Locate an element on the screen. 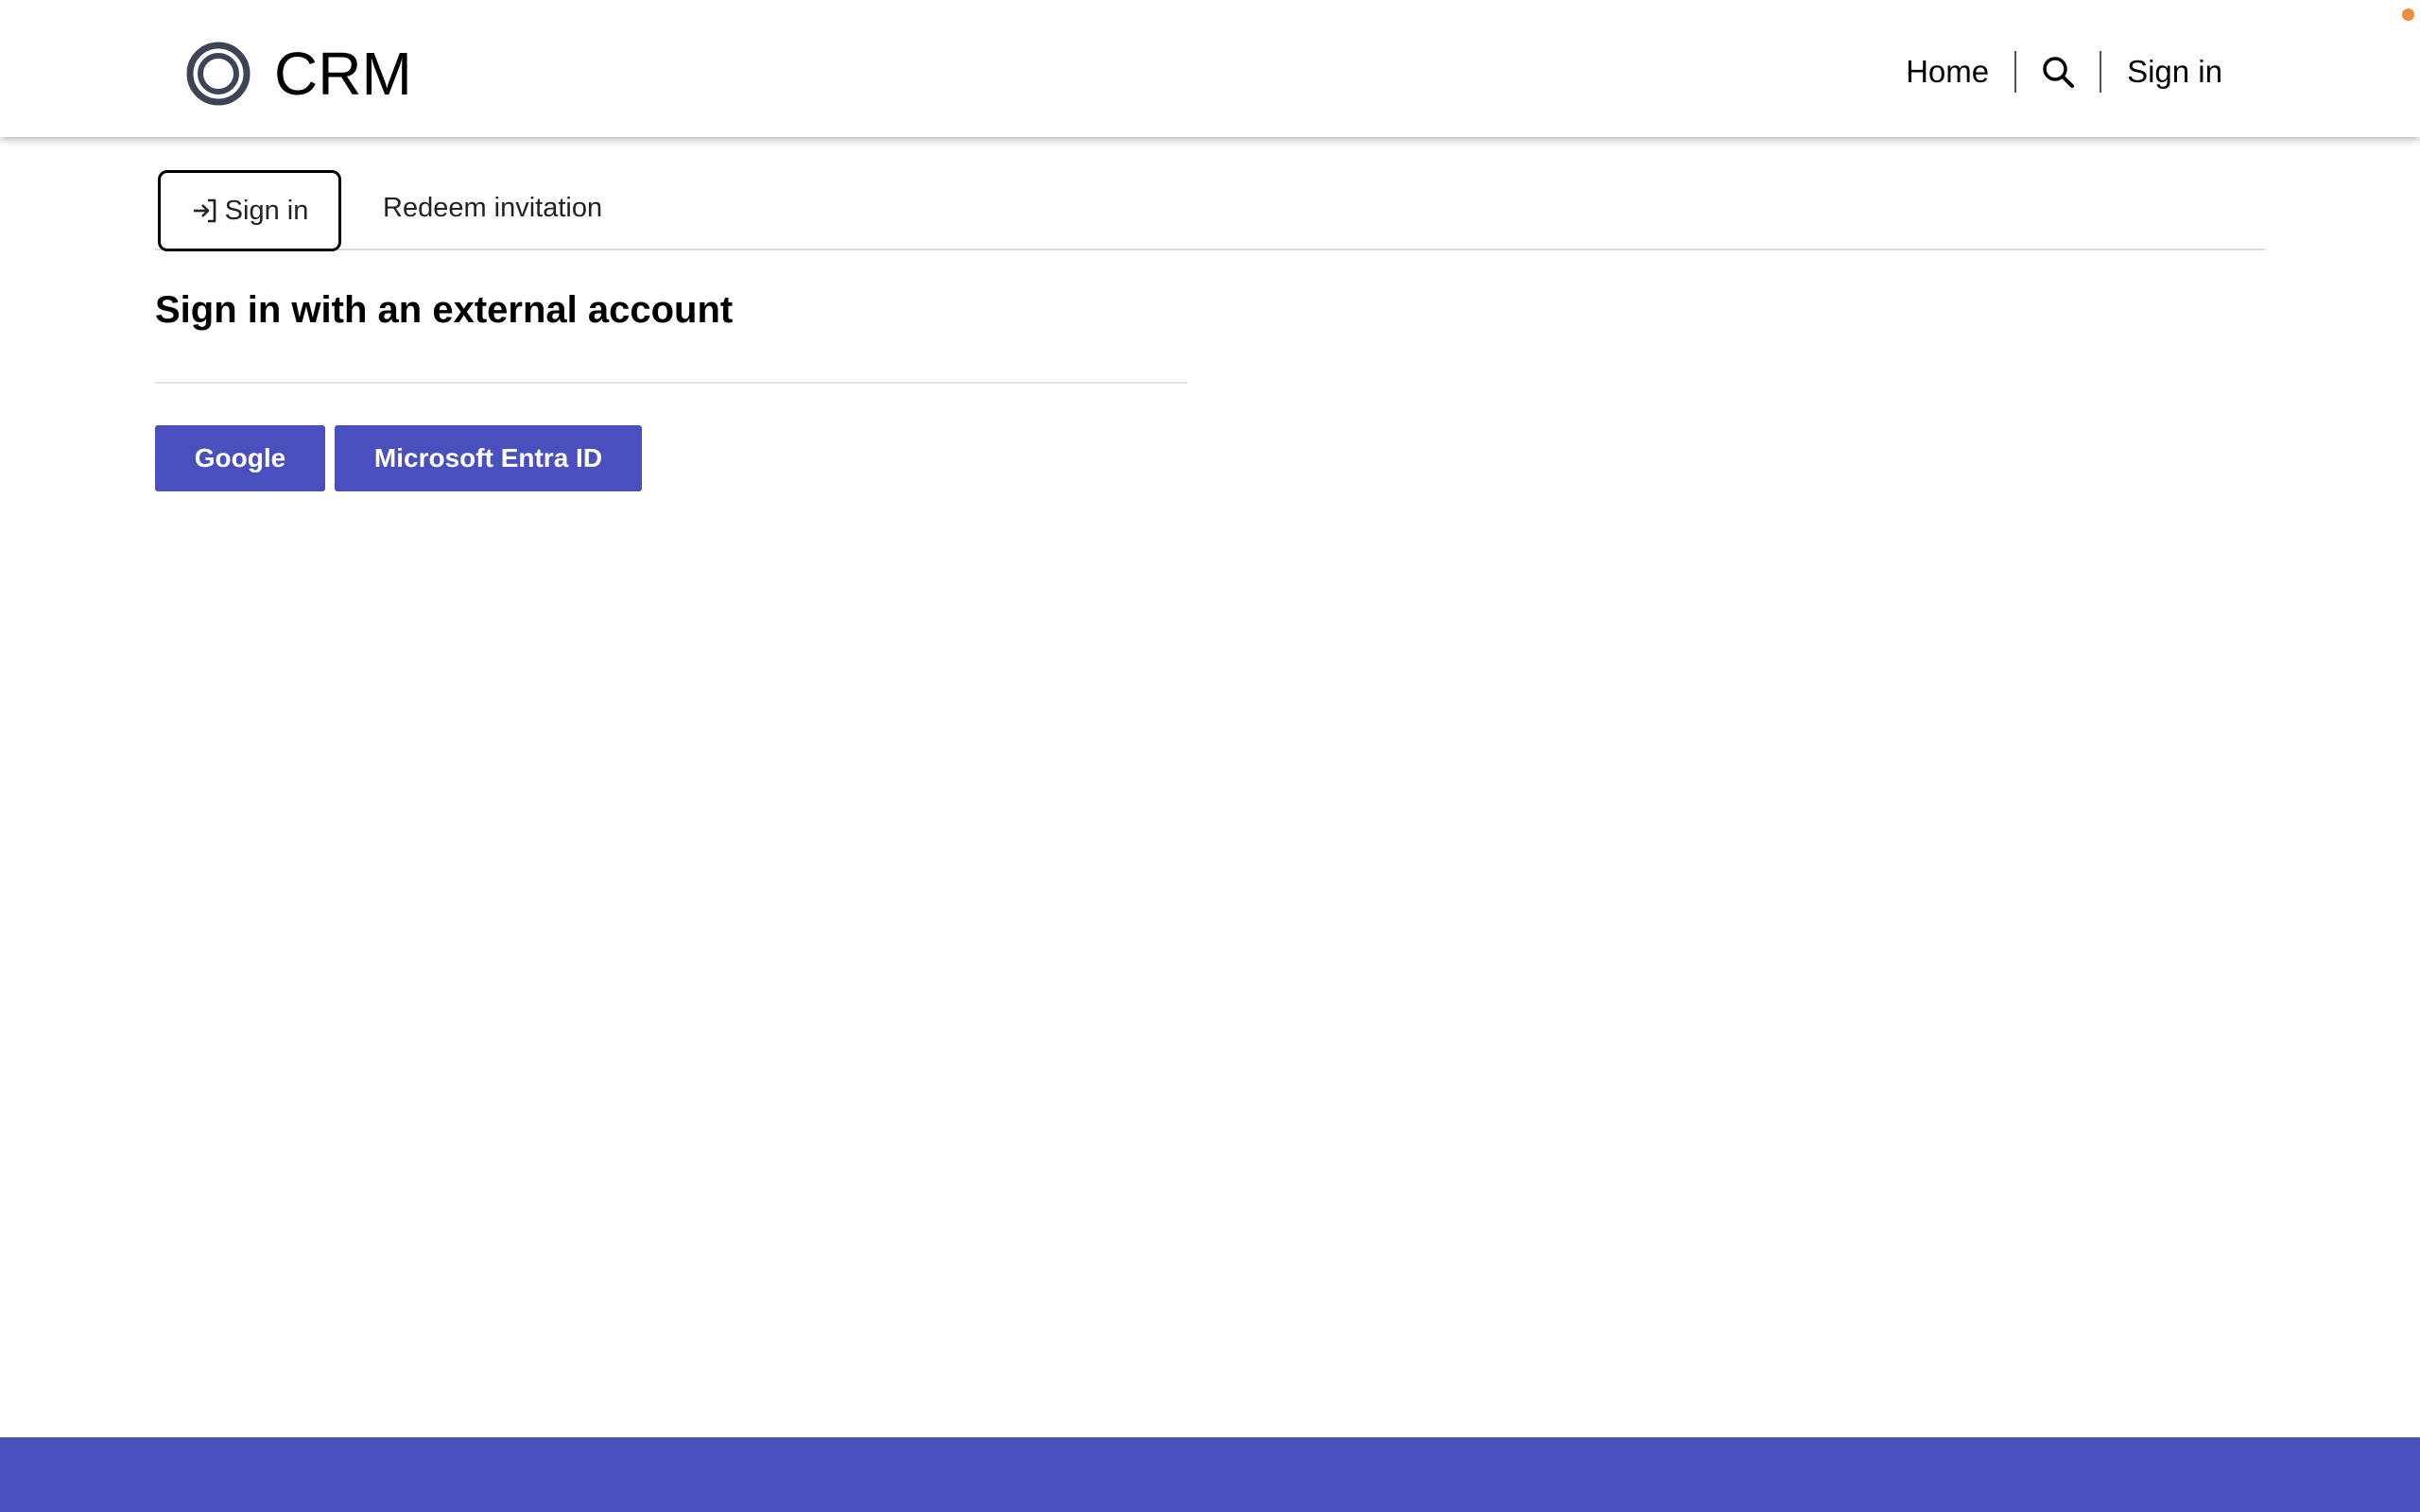  section-divider is located at coordinates (671, 383).